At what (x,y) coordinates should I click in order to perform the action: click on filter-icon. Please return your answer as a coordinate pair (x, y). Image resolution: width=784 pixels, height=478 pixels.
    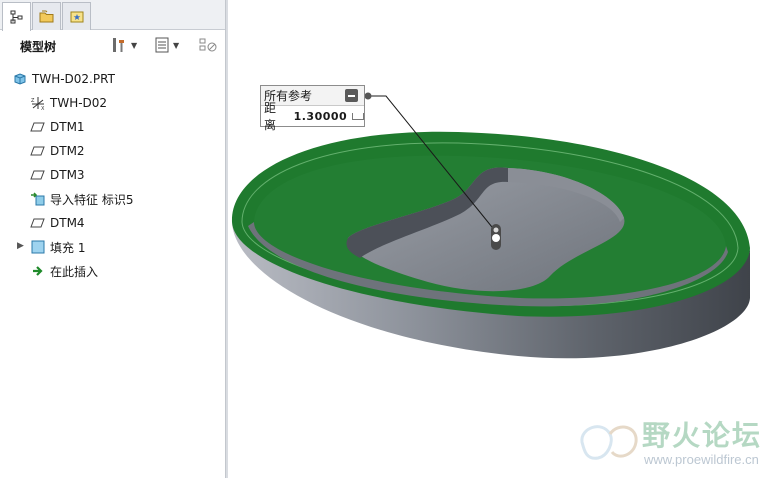
    Looking at the image, I should click on (208, 45).